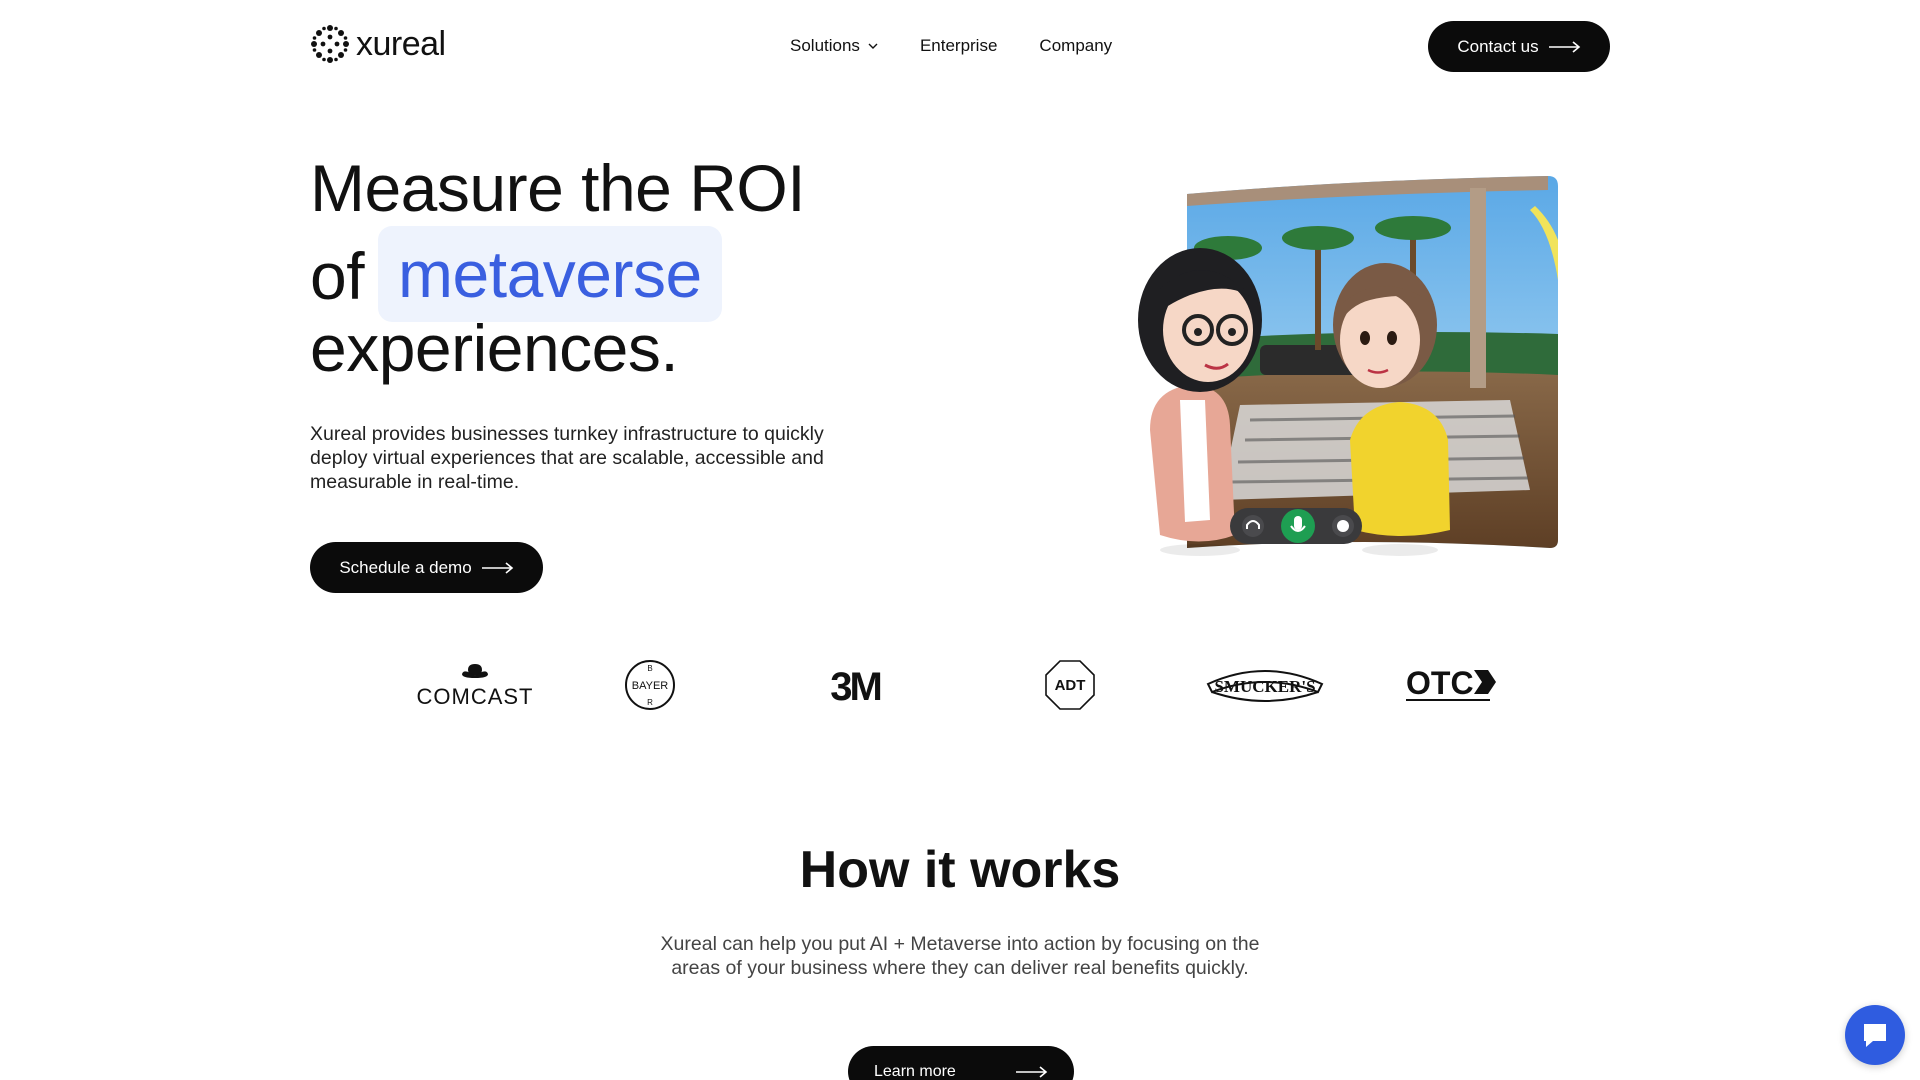 This screenshot has width=1920, height=1080. I want to click on logo: xureal, so click(378, 44).